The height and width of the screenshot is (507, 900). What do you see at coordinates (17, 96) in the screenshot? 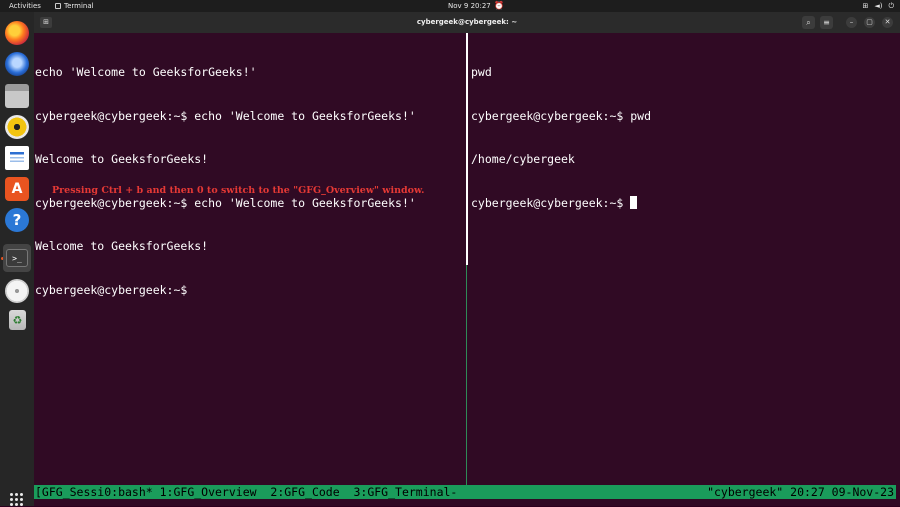
I see `files-icon` at bounding box center [17, 96].